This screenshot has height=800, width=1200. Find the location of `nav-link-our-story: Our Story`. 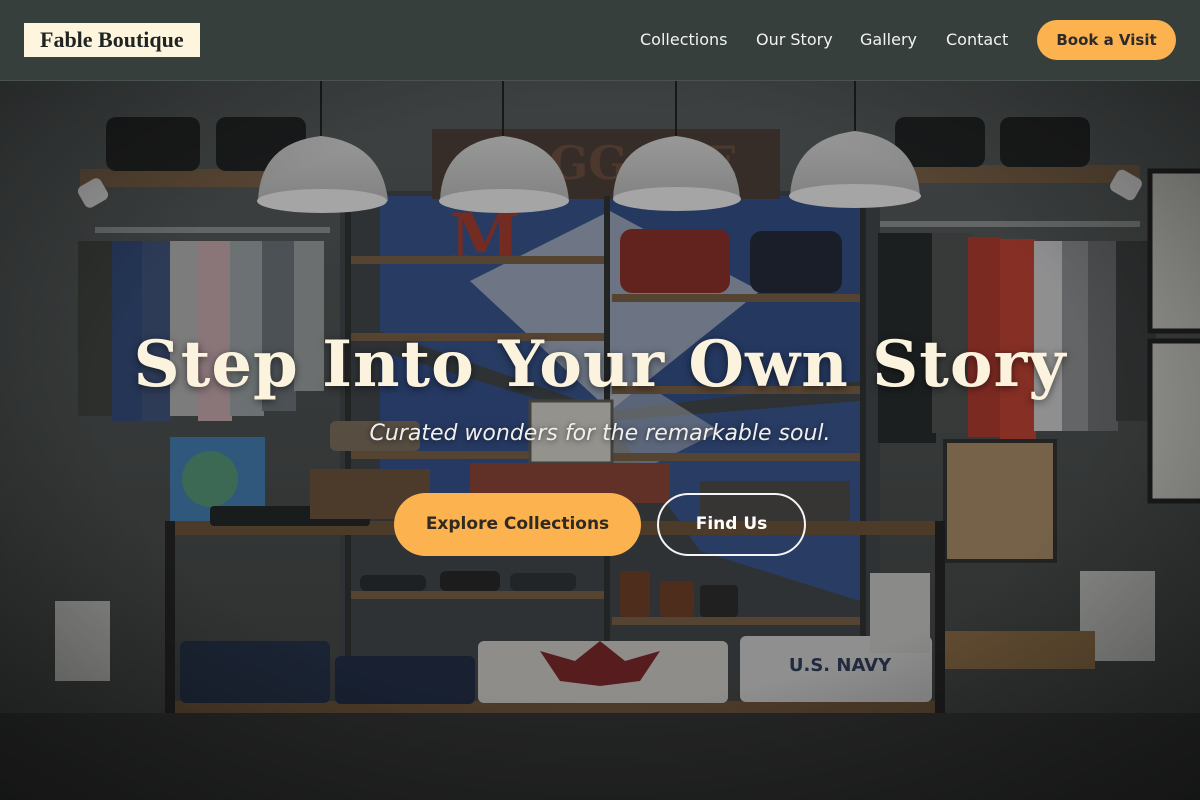

nav-link-our-story: Our Story is located at coordinates (794, 40).